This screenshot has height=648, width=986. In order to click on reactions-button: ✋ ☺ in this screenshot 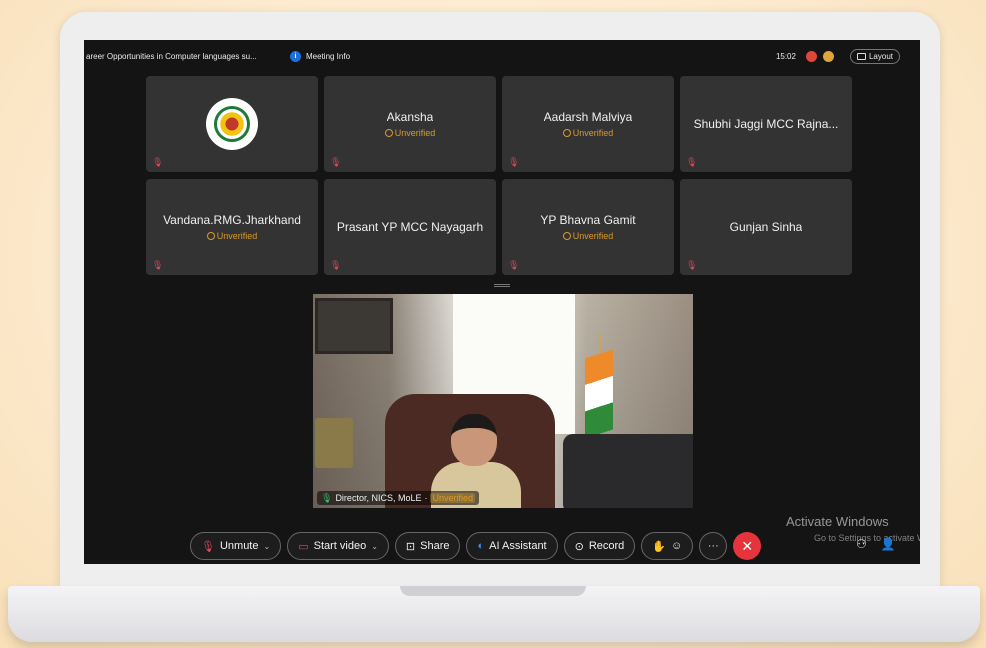, I will do `click(667, 546)`.